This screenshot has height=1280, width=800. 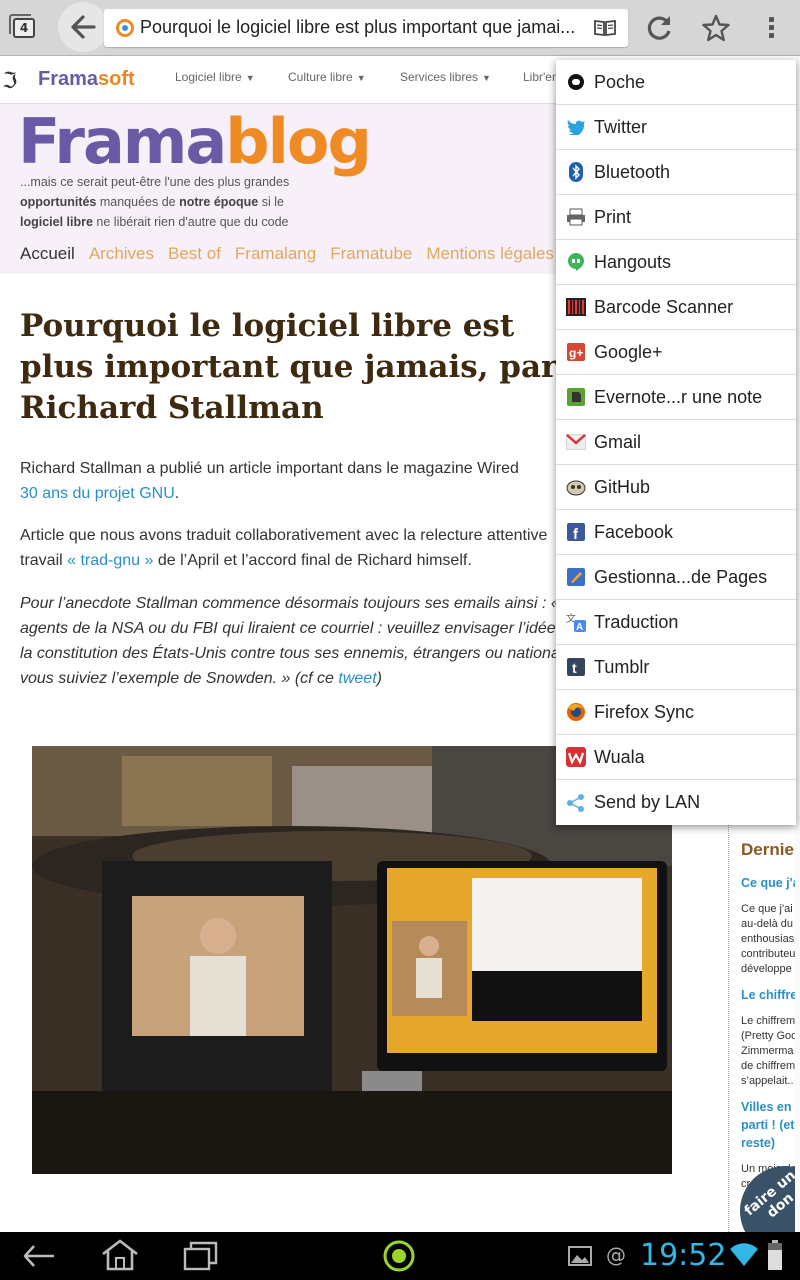 I want to click on share-item-send-by-lan: Send by LAN, so click(x=676, y=802).